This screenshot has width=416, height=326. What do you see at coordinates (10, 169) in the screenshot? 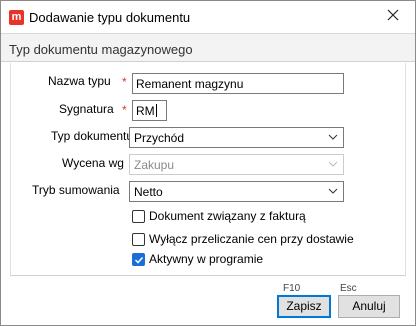
I see `form-left-border` at bounding box center [10, 169].